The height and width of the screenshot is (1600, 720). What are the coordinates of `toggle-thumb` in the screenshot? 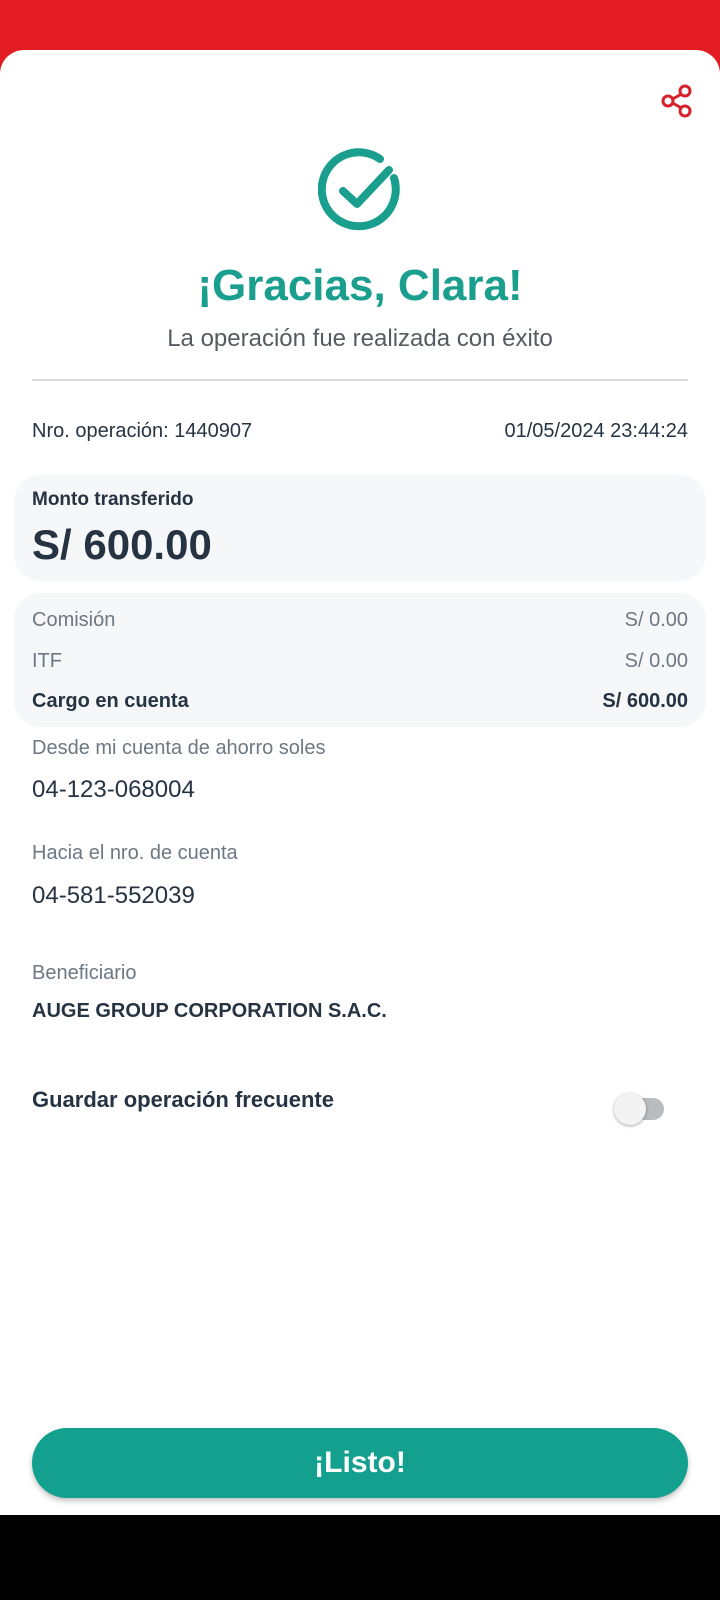 It's located at (630, 1109).